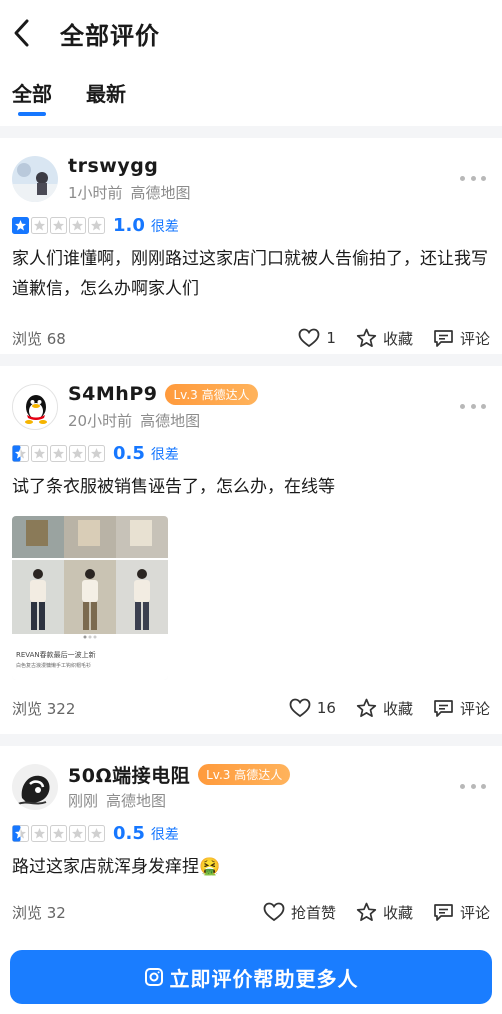  What do you see at coordinates (39, 338) in the screenshot?
I see `view-count: 浏览 68` at bounding box center [39, 338].